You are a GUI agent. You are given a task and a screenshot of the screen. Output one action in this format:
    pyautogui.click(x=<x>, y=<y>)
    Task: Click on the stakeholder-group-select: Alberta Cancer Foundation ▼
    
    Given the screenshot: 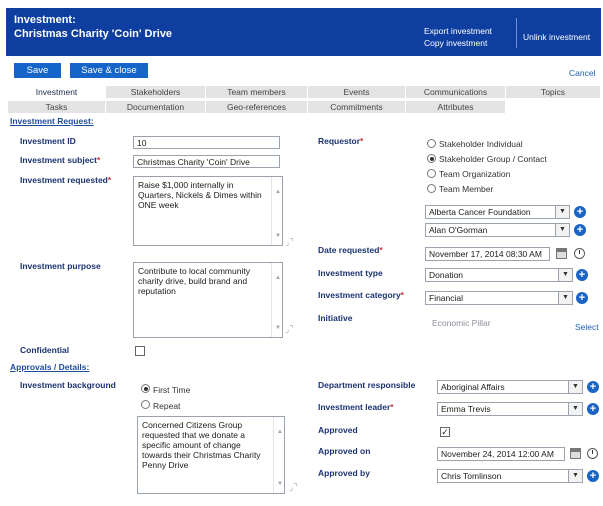 What is the action you would take?
    pyautogui.click(x=497, y=212)
    